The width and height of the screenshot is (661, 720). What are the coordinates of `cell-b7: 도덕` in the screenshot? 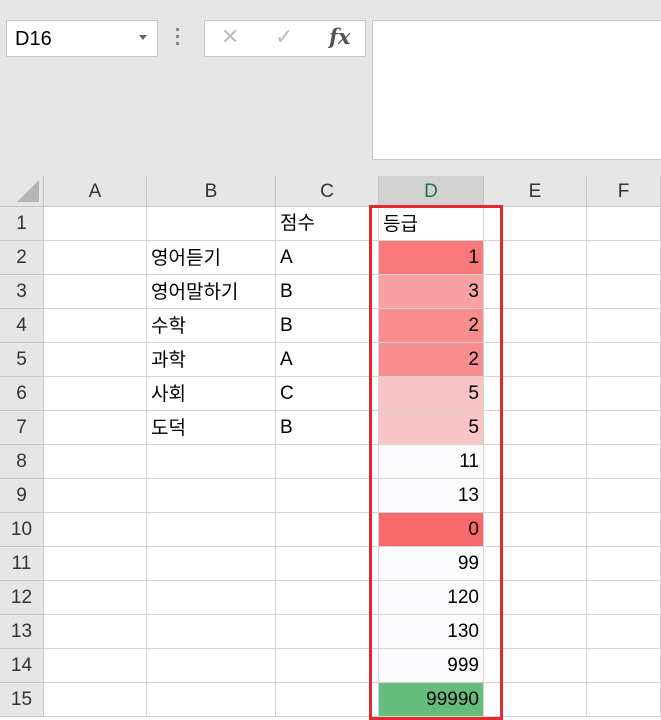 It's located at (211, 428).